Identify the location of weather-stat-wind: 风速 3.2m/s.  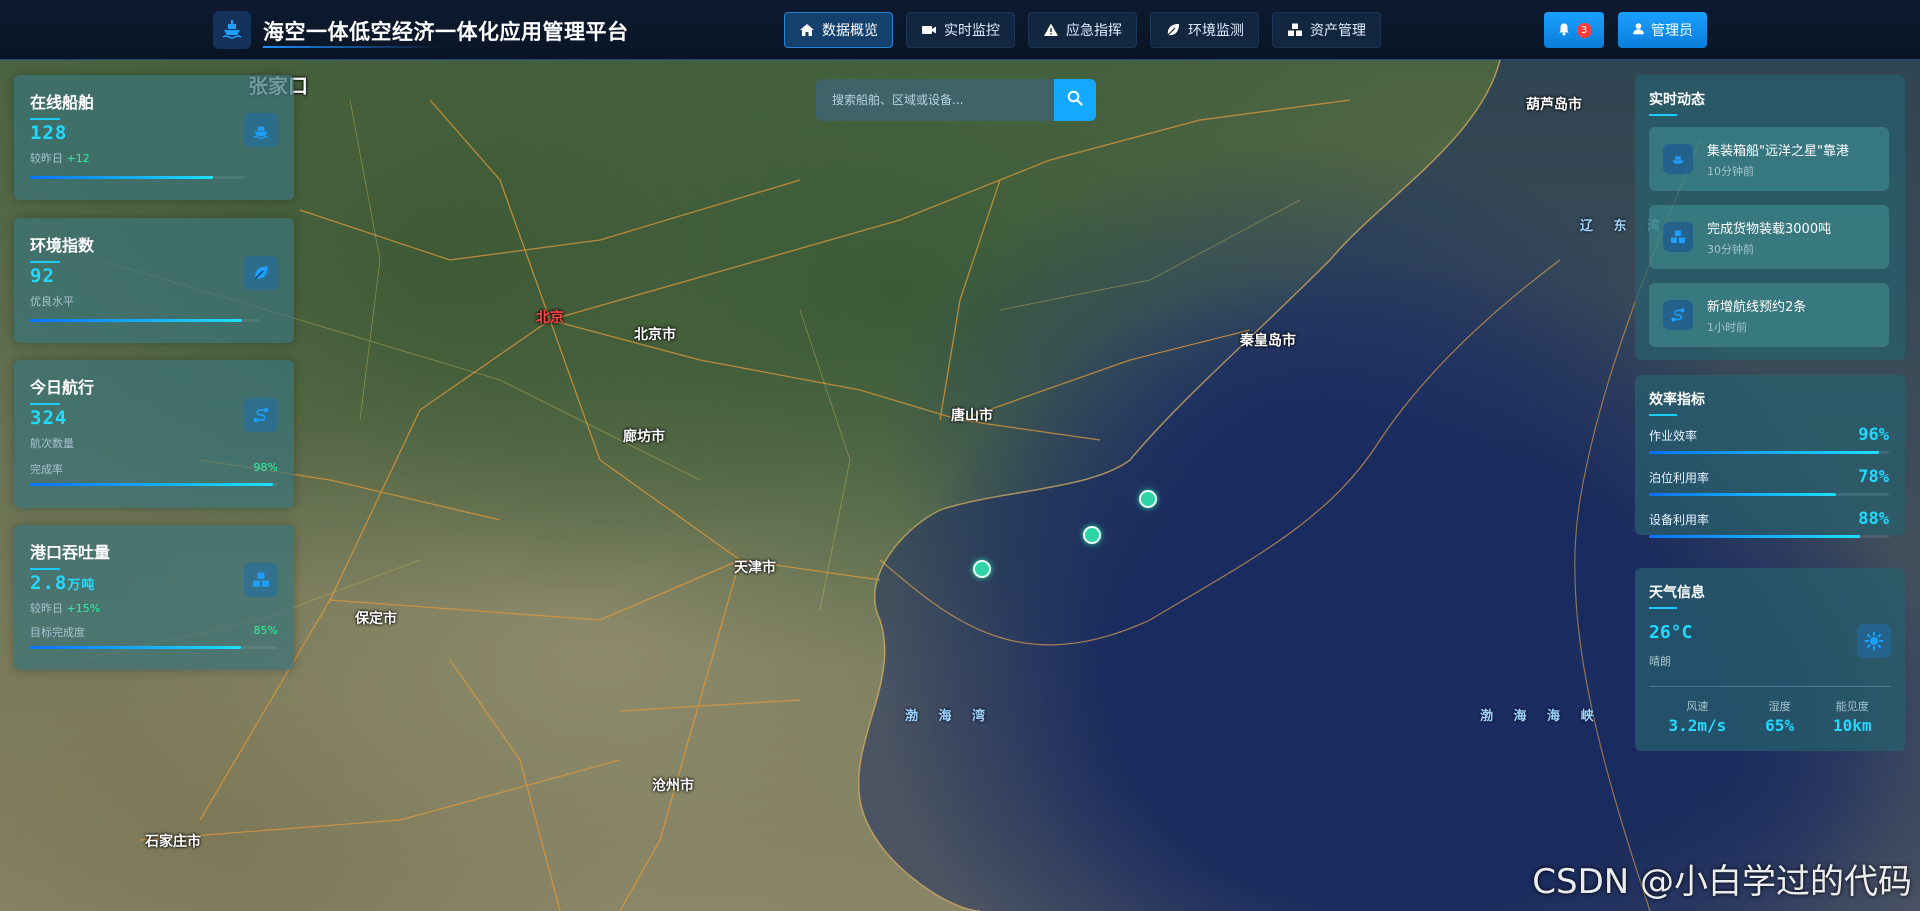
(1697, 716).